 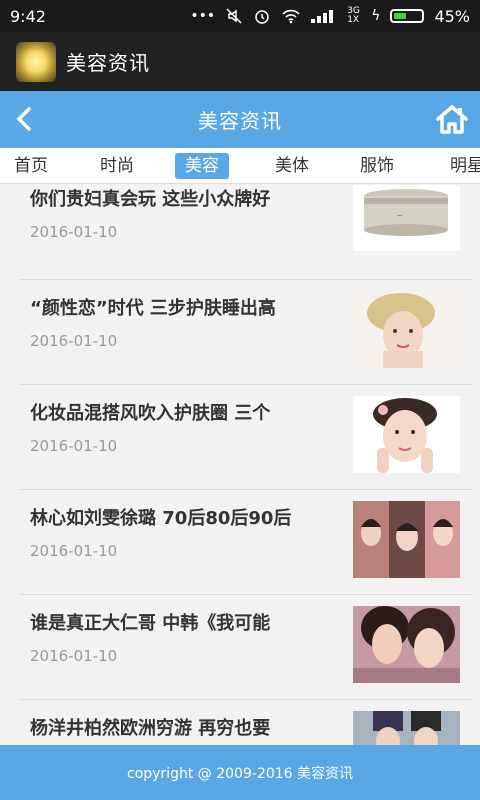 What do you see at coordinates (150, 199) in the screenshot?
I see `article-title: 你们贵妇真会玩 这些小众牌好` at bounding box center [150, 199].